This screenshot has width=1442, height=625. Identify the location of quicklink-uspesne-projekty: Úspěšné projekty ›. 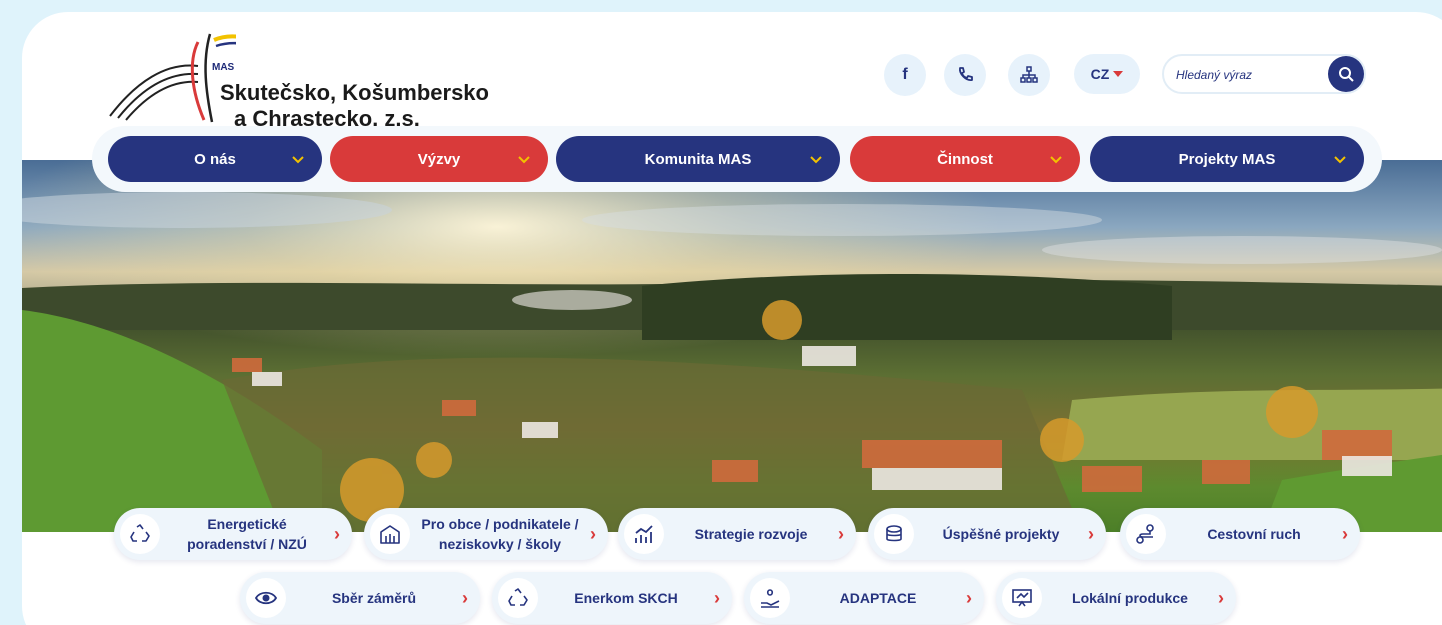
(987, 534).